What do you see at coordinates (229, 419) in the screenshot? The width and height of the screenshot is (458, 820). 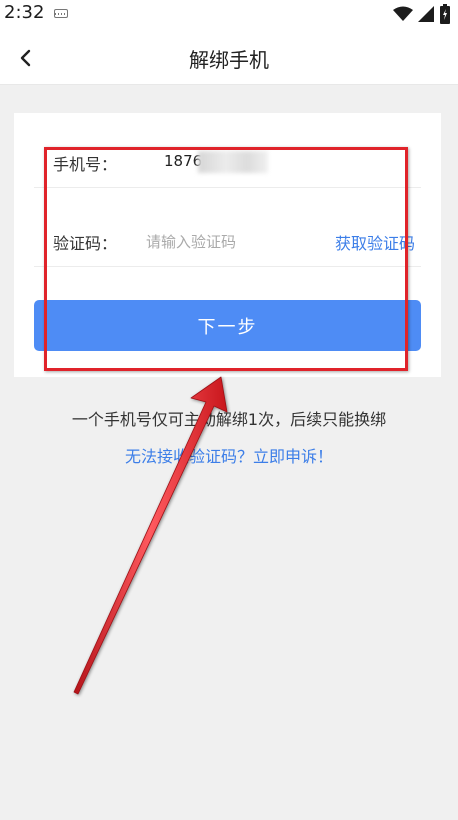 I see `unbind-limit-notice: 一个手机号仅可主动解绑1次，后续只能换绑` at bounding box center [229, 419].